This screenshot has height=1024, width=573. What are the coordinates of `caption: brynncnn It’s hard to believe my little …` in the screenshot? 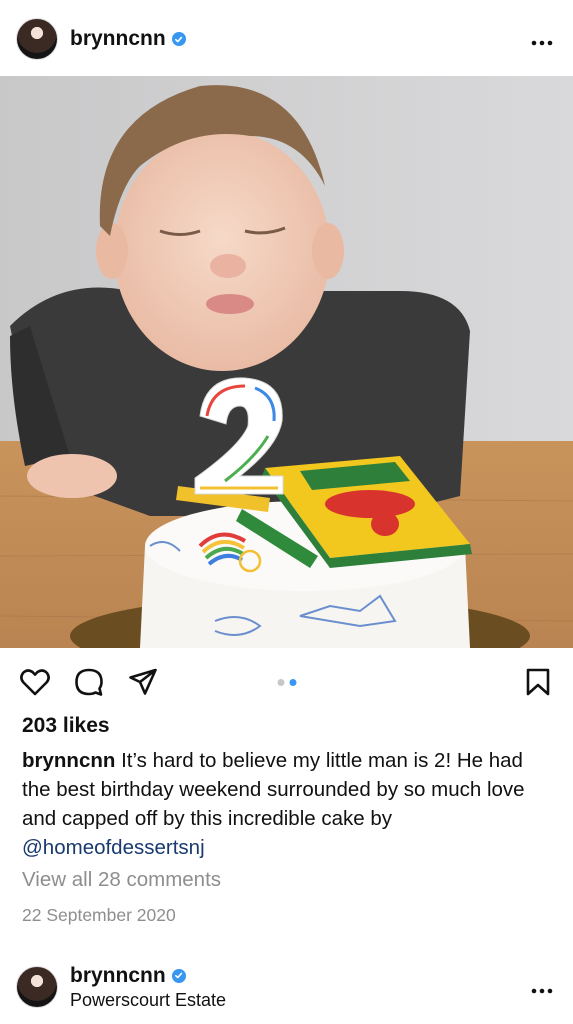 It's located at (289, 804).